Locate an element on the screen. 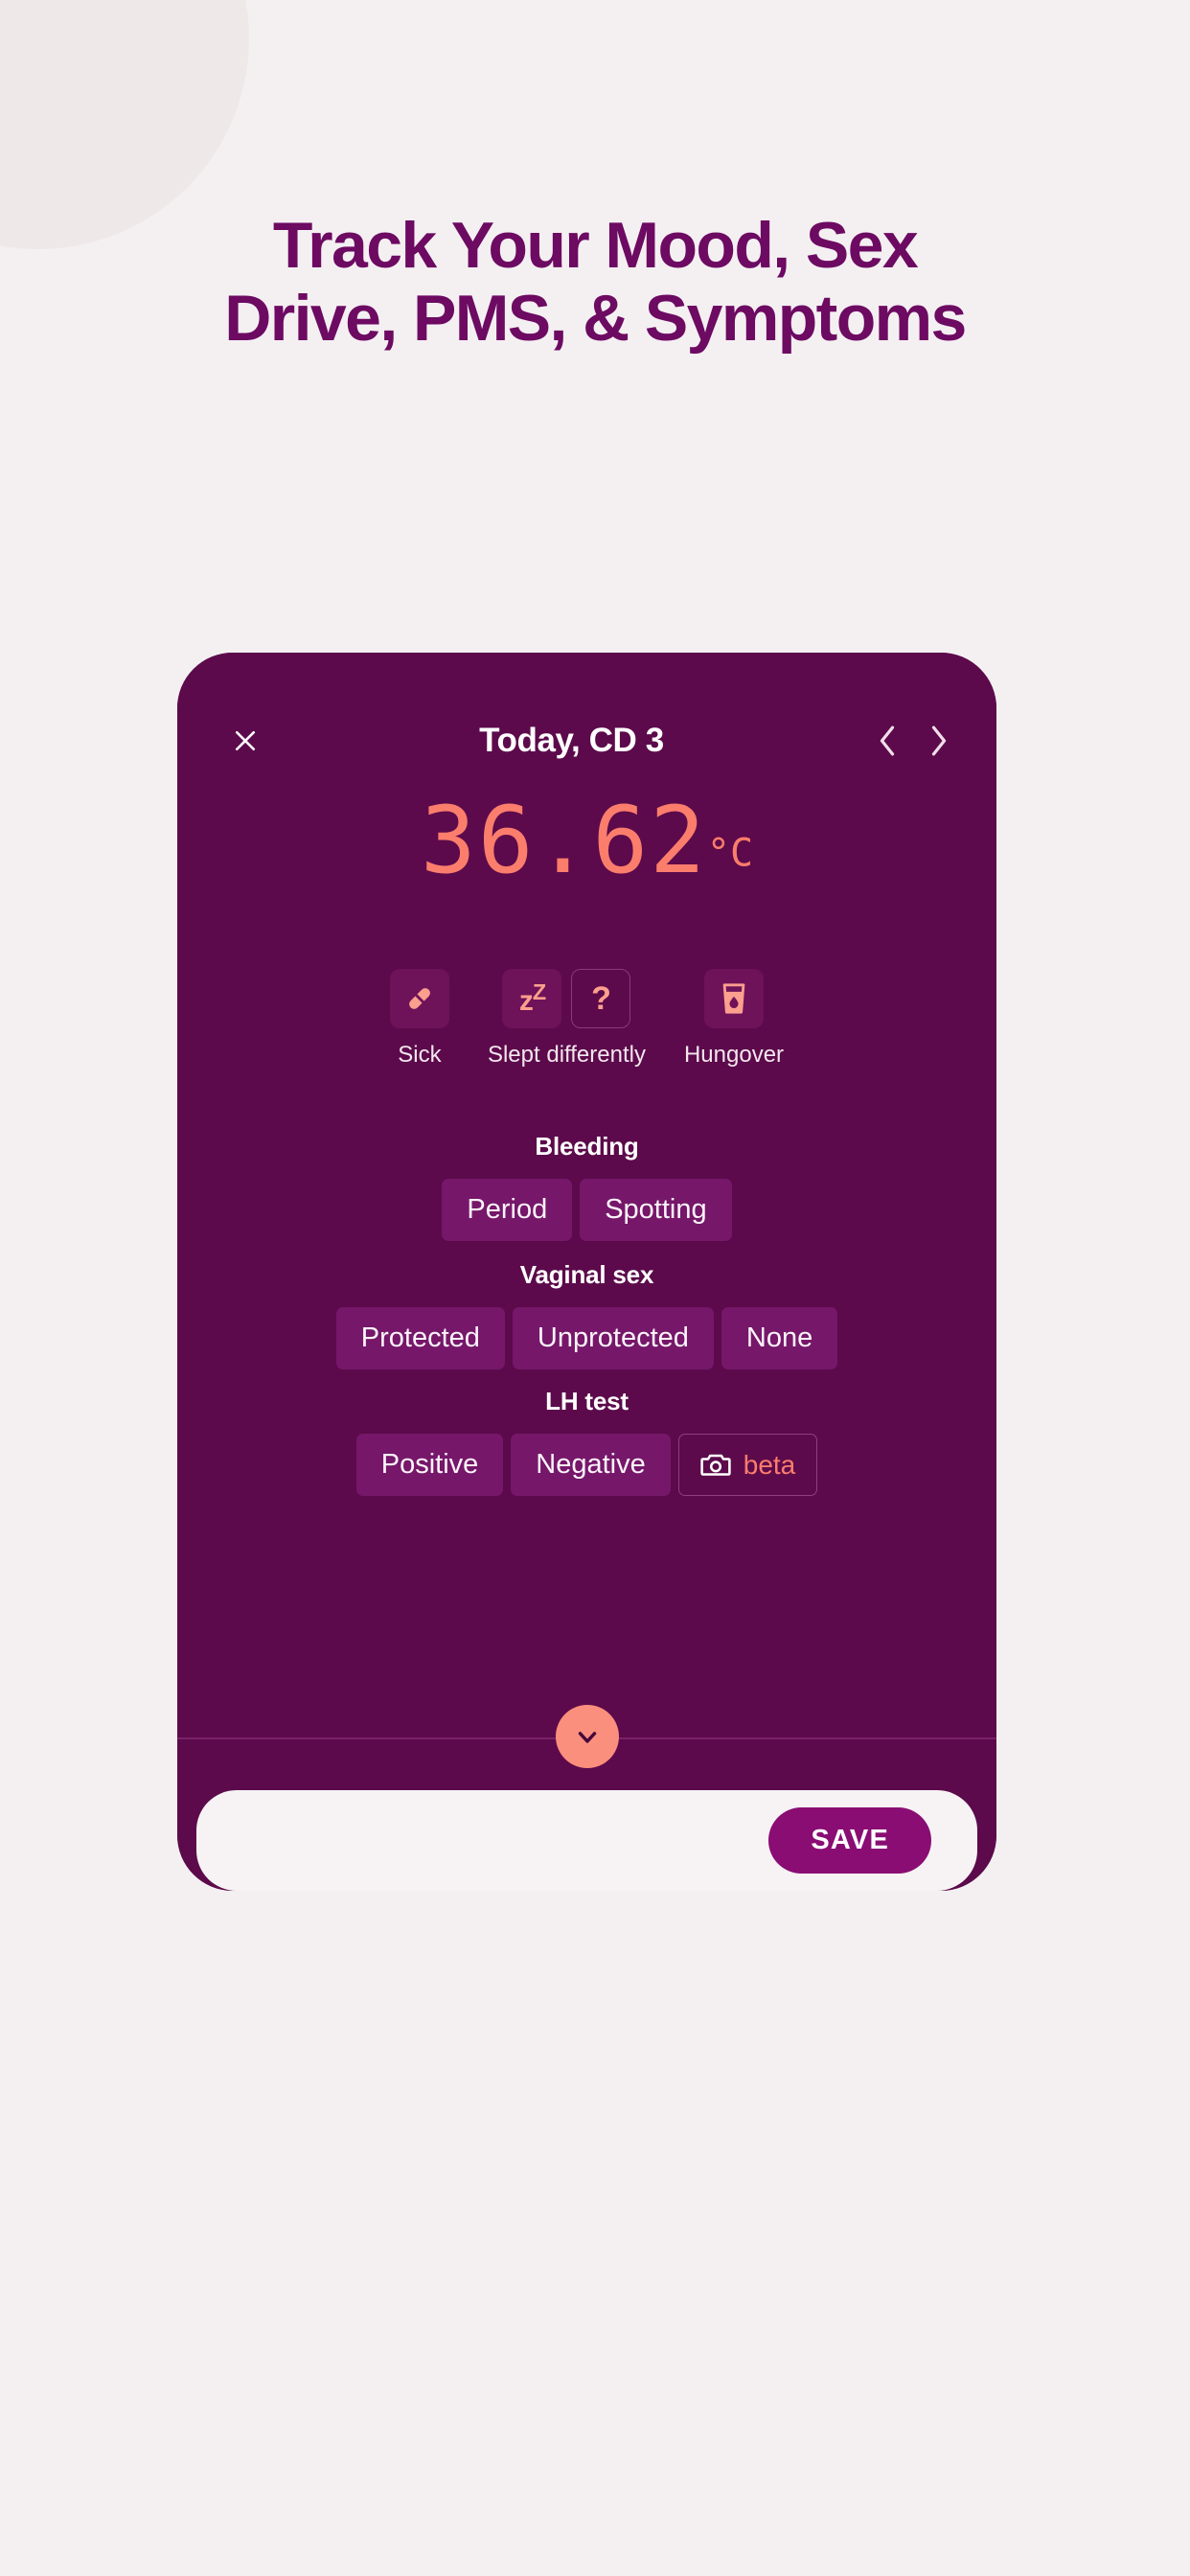  symptom-hungover: Hungover is located at coordinates (734, 1019).